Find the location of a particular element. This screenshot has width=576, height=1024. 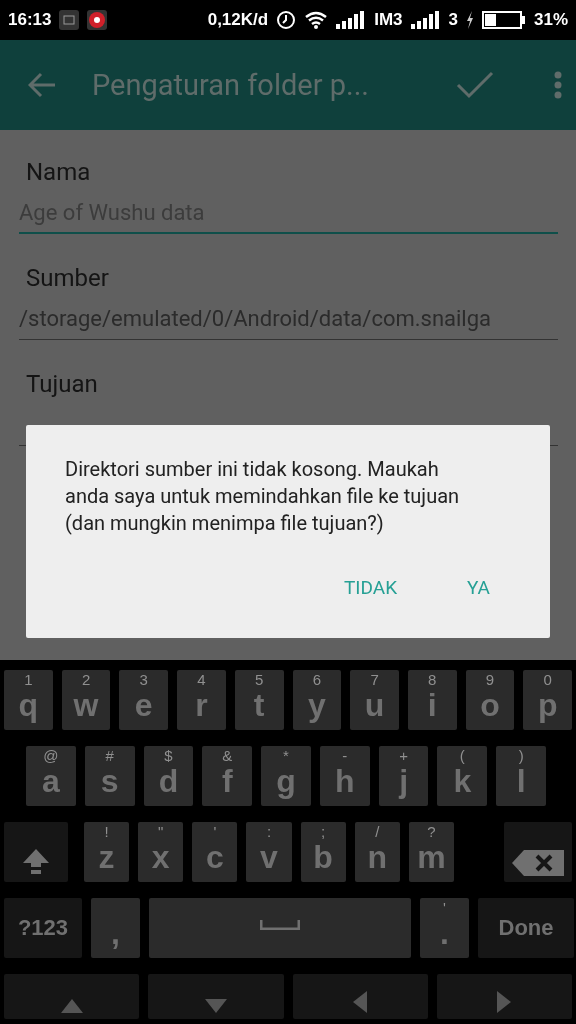

keyboard-key: $ d is located at coordinates (168, 776).